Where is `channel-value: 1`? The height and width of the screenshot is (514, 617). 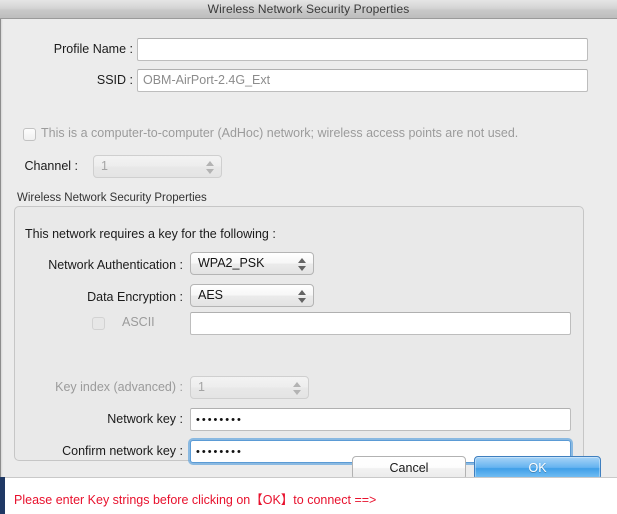
channel-value: 1 is located at coordinates (104, 166).